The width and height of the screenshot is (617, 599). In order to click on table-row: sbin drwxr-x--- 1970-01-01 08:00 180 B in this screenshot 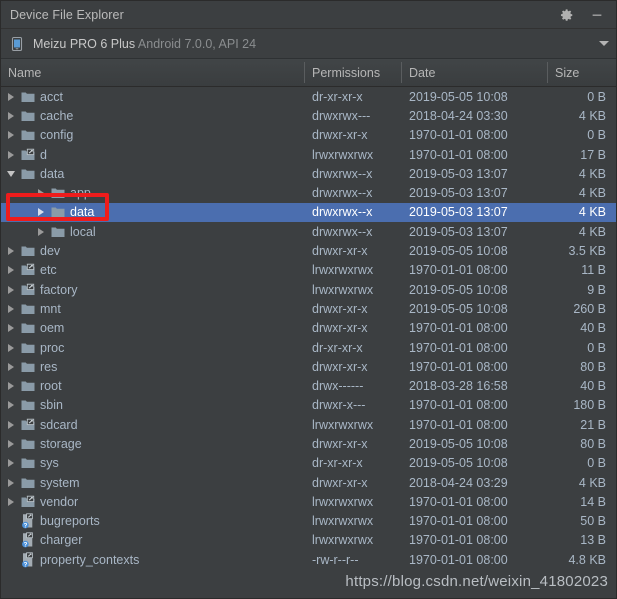, I will do `click(308, 405)`.